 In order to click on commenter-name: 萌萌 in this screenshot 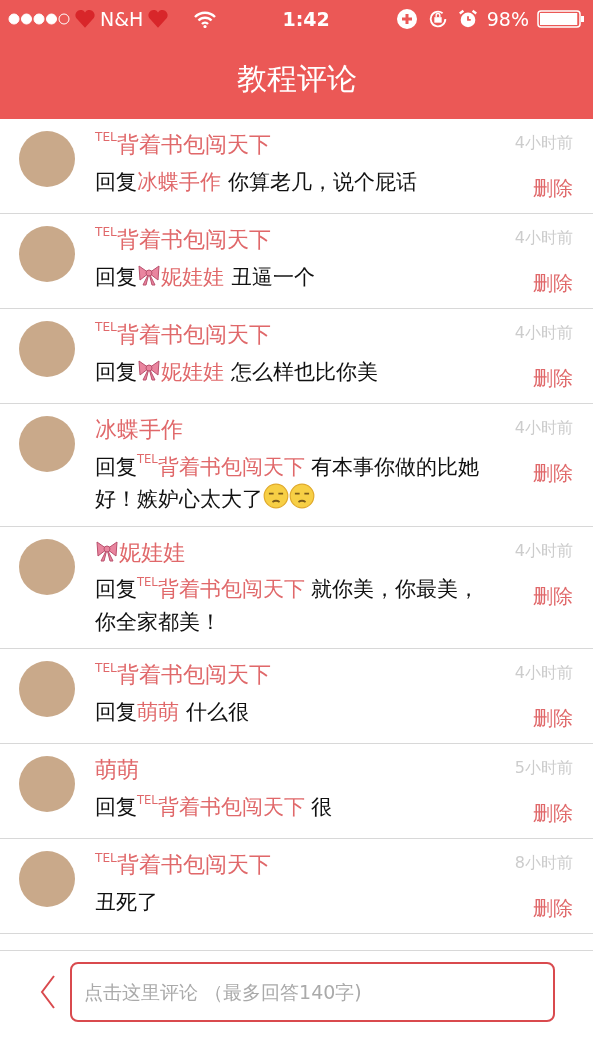, I will do `click(117, 770)`.